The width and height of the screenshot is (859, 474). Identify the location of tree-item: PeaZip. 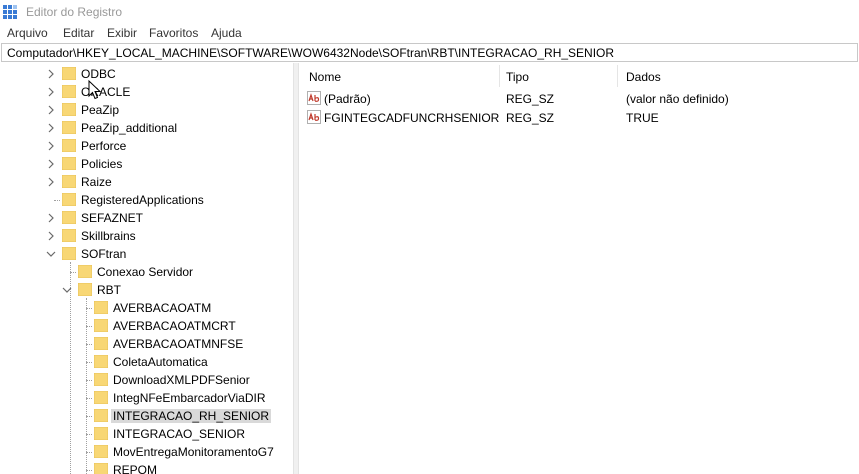
(146, 110).